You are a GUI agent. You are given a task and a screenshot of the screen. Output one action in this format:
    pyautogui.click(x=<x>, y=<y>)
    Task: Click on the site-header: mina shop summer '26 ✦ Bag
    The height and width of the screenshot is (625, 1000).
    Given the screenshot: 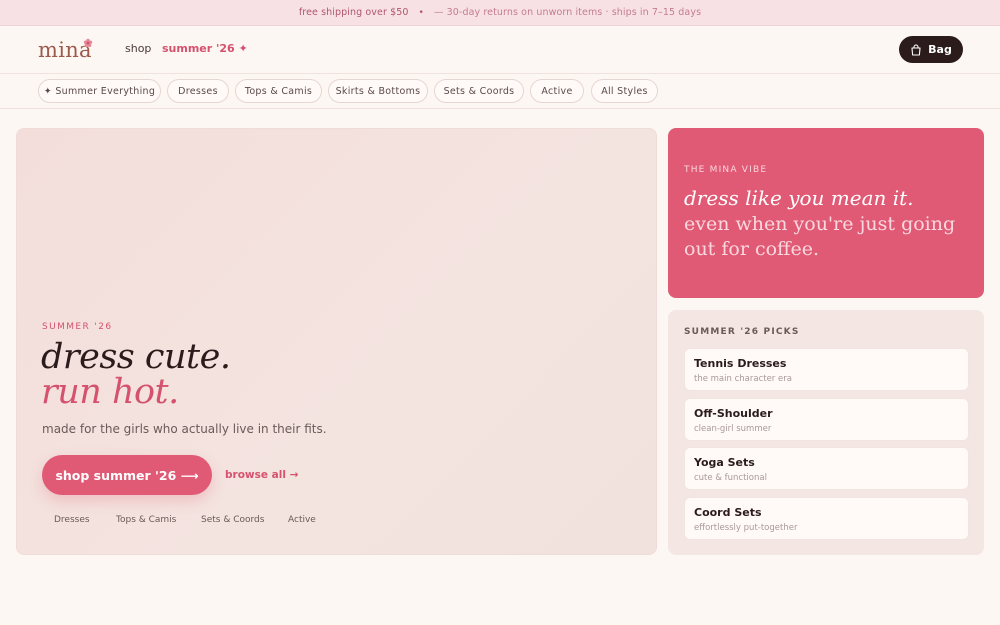 What is the action you would take?
    pyautogui.click(x=500, y=49)
    